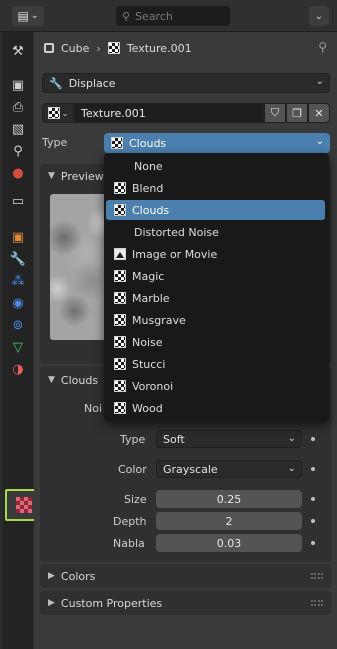 Image resolution: width=337 pixels, height=649 pixels. I want to click on menu-item-label: Wood, so click(147, 408).